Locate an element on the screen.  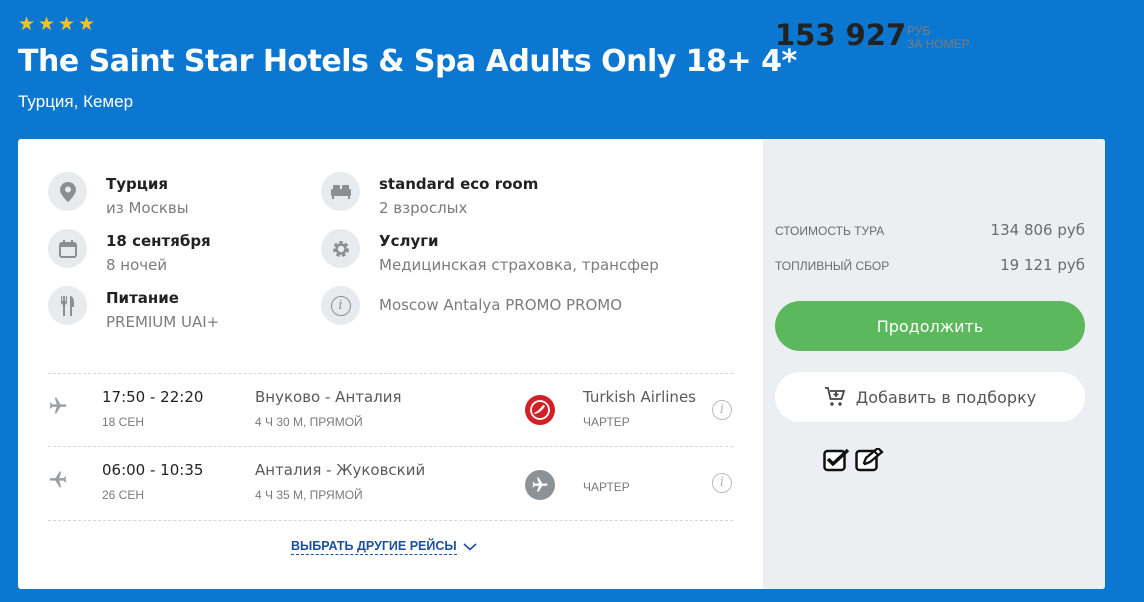
meals-title: Питание is located at coordinates (142, 298).